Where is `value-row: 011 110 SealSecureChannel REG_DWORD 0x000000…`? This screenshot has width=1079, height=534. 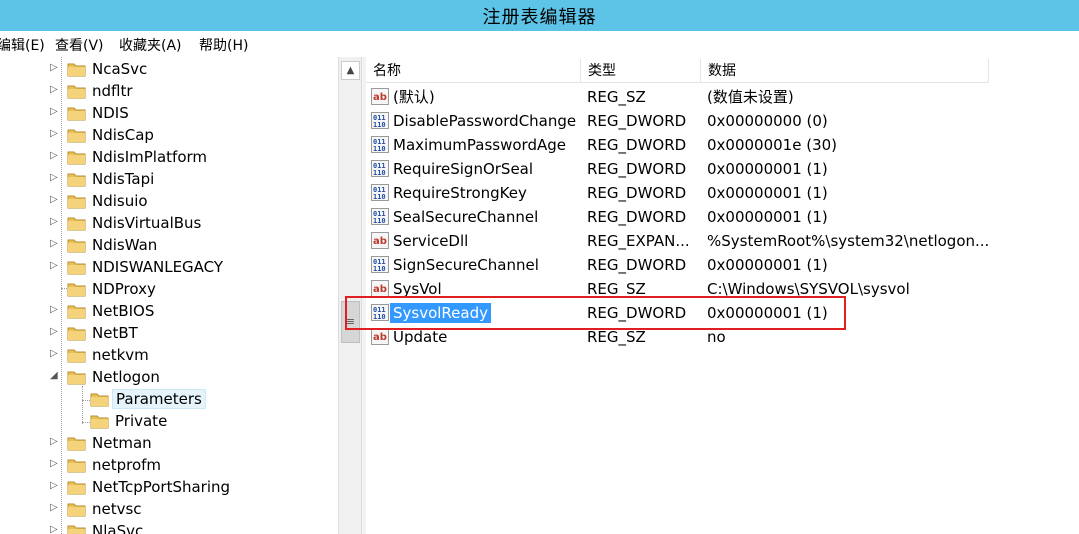
value-row: 011 110 SealSecureChannel REG_DWORD 0x000000… is located at coordinates (722, 217).